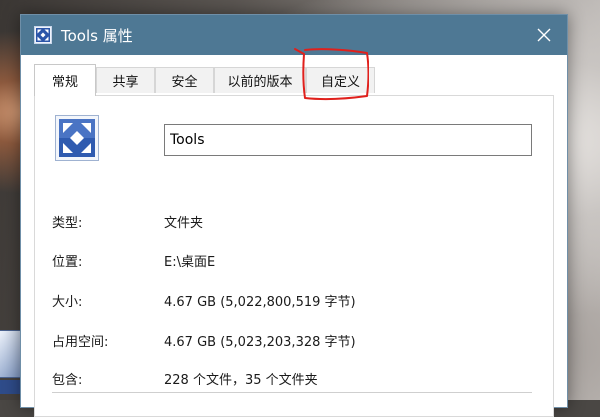 The height and width of the screenshot is (417, 600). What do you see at coordinates (67, 380) in the screenshot?
I see `contains-label: 包含:` at bounding box center [67, 380].